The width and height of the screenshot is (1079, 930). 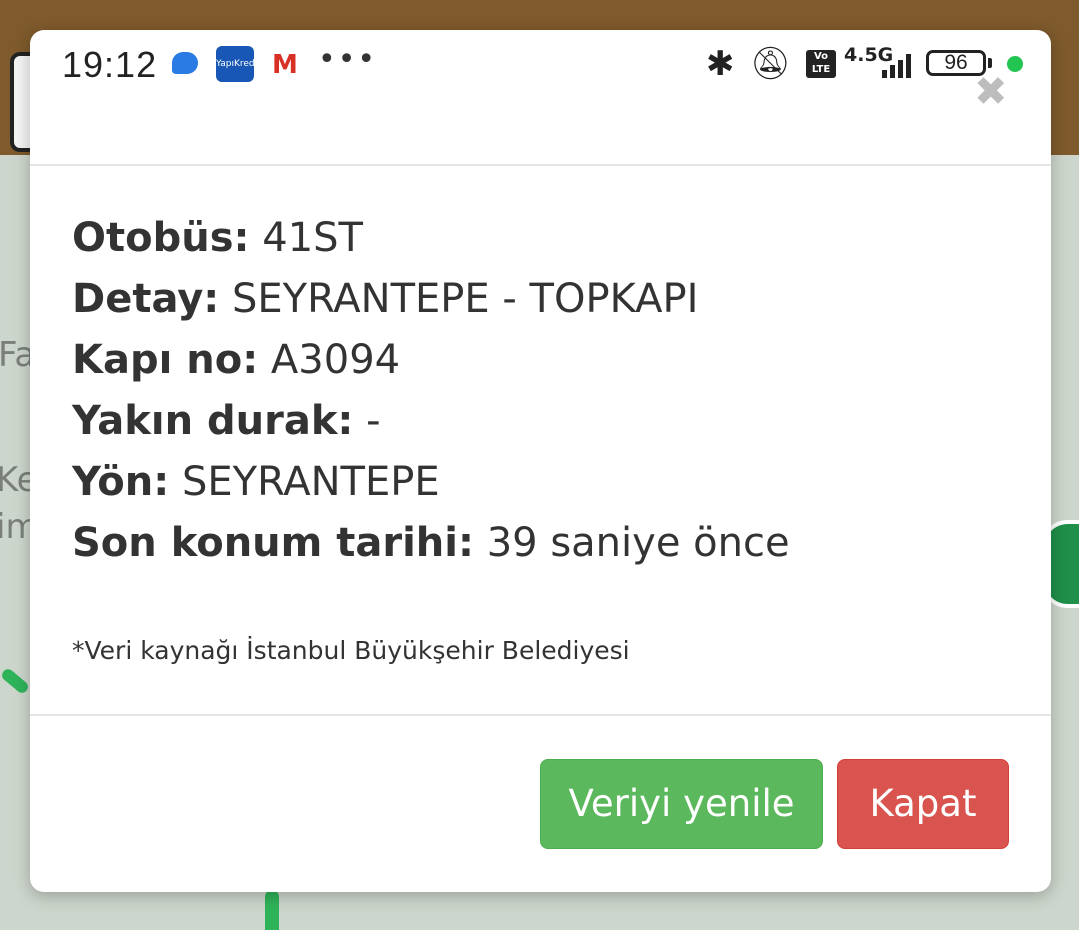 I want to click on field-value: SEYRANTEPE - TOPKAPI, so click(x=459, y=299).